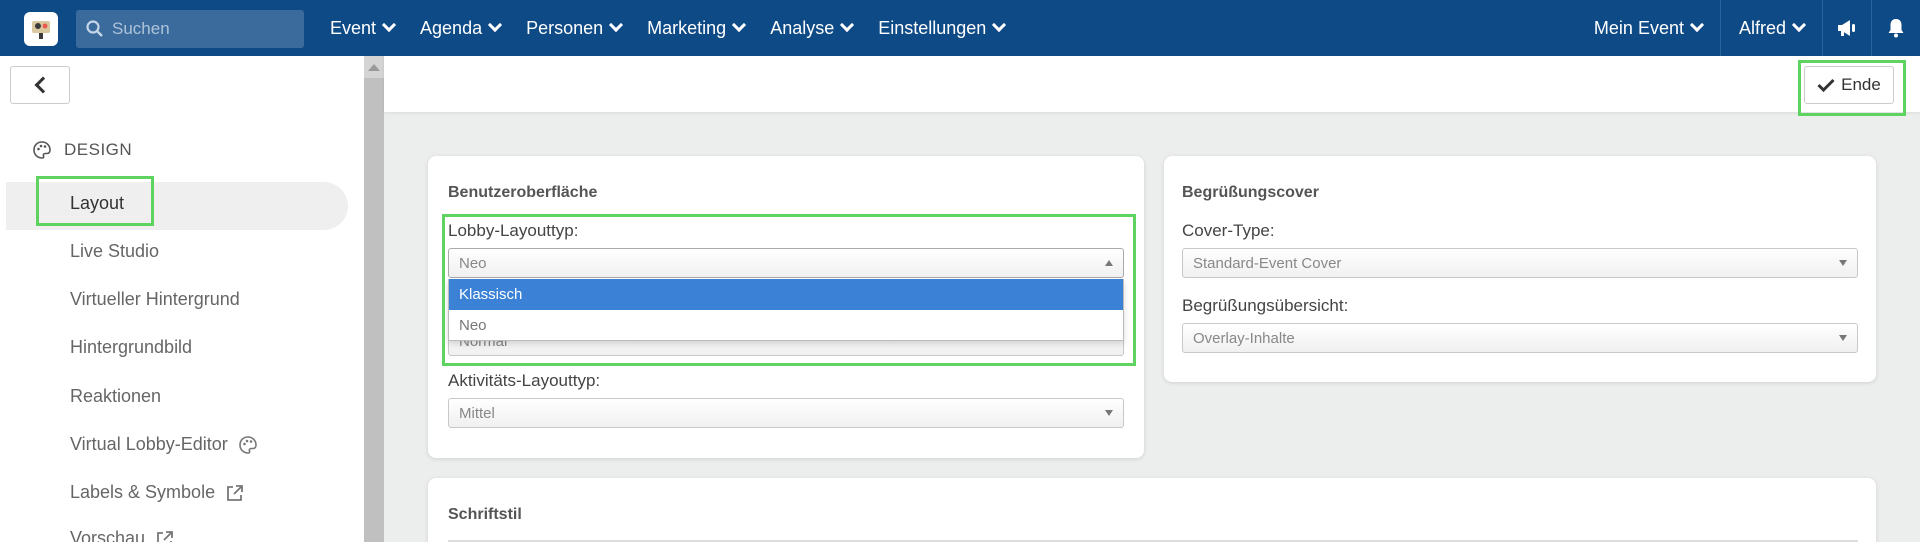  What do you see at coordinates (523, 192) in the screenshot?
I see `ui-card-title: Benutzeroberfläche` at bounding box center [523, 192].